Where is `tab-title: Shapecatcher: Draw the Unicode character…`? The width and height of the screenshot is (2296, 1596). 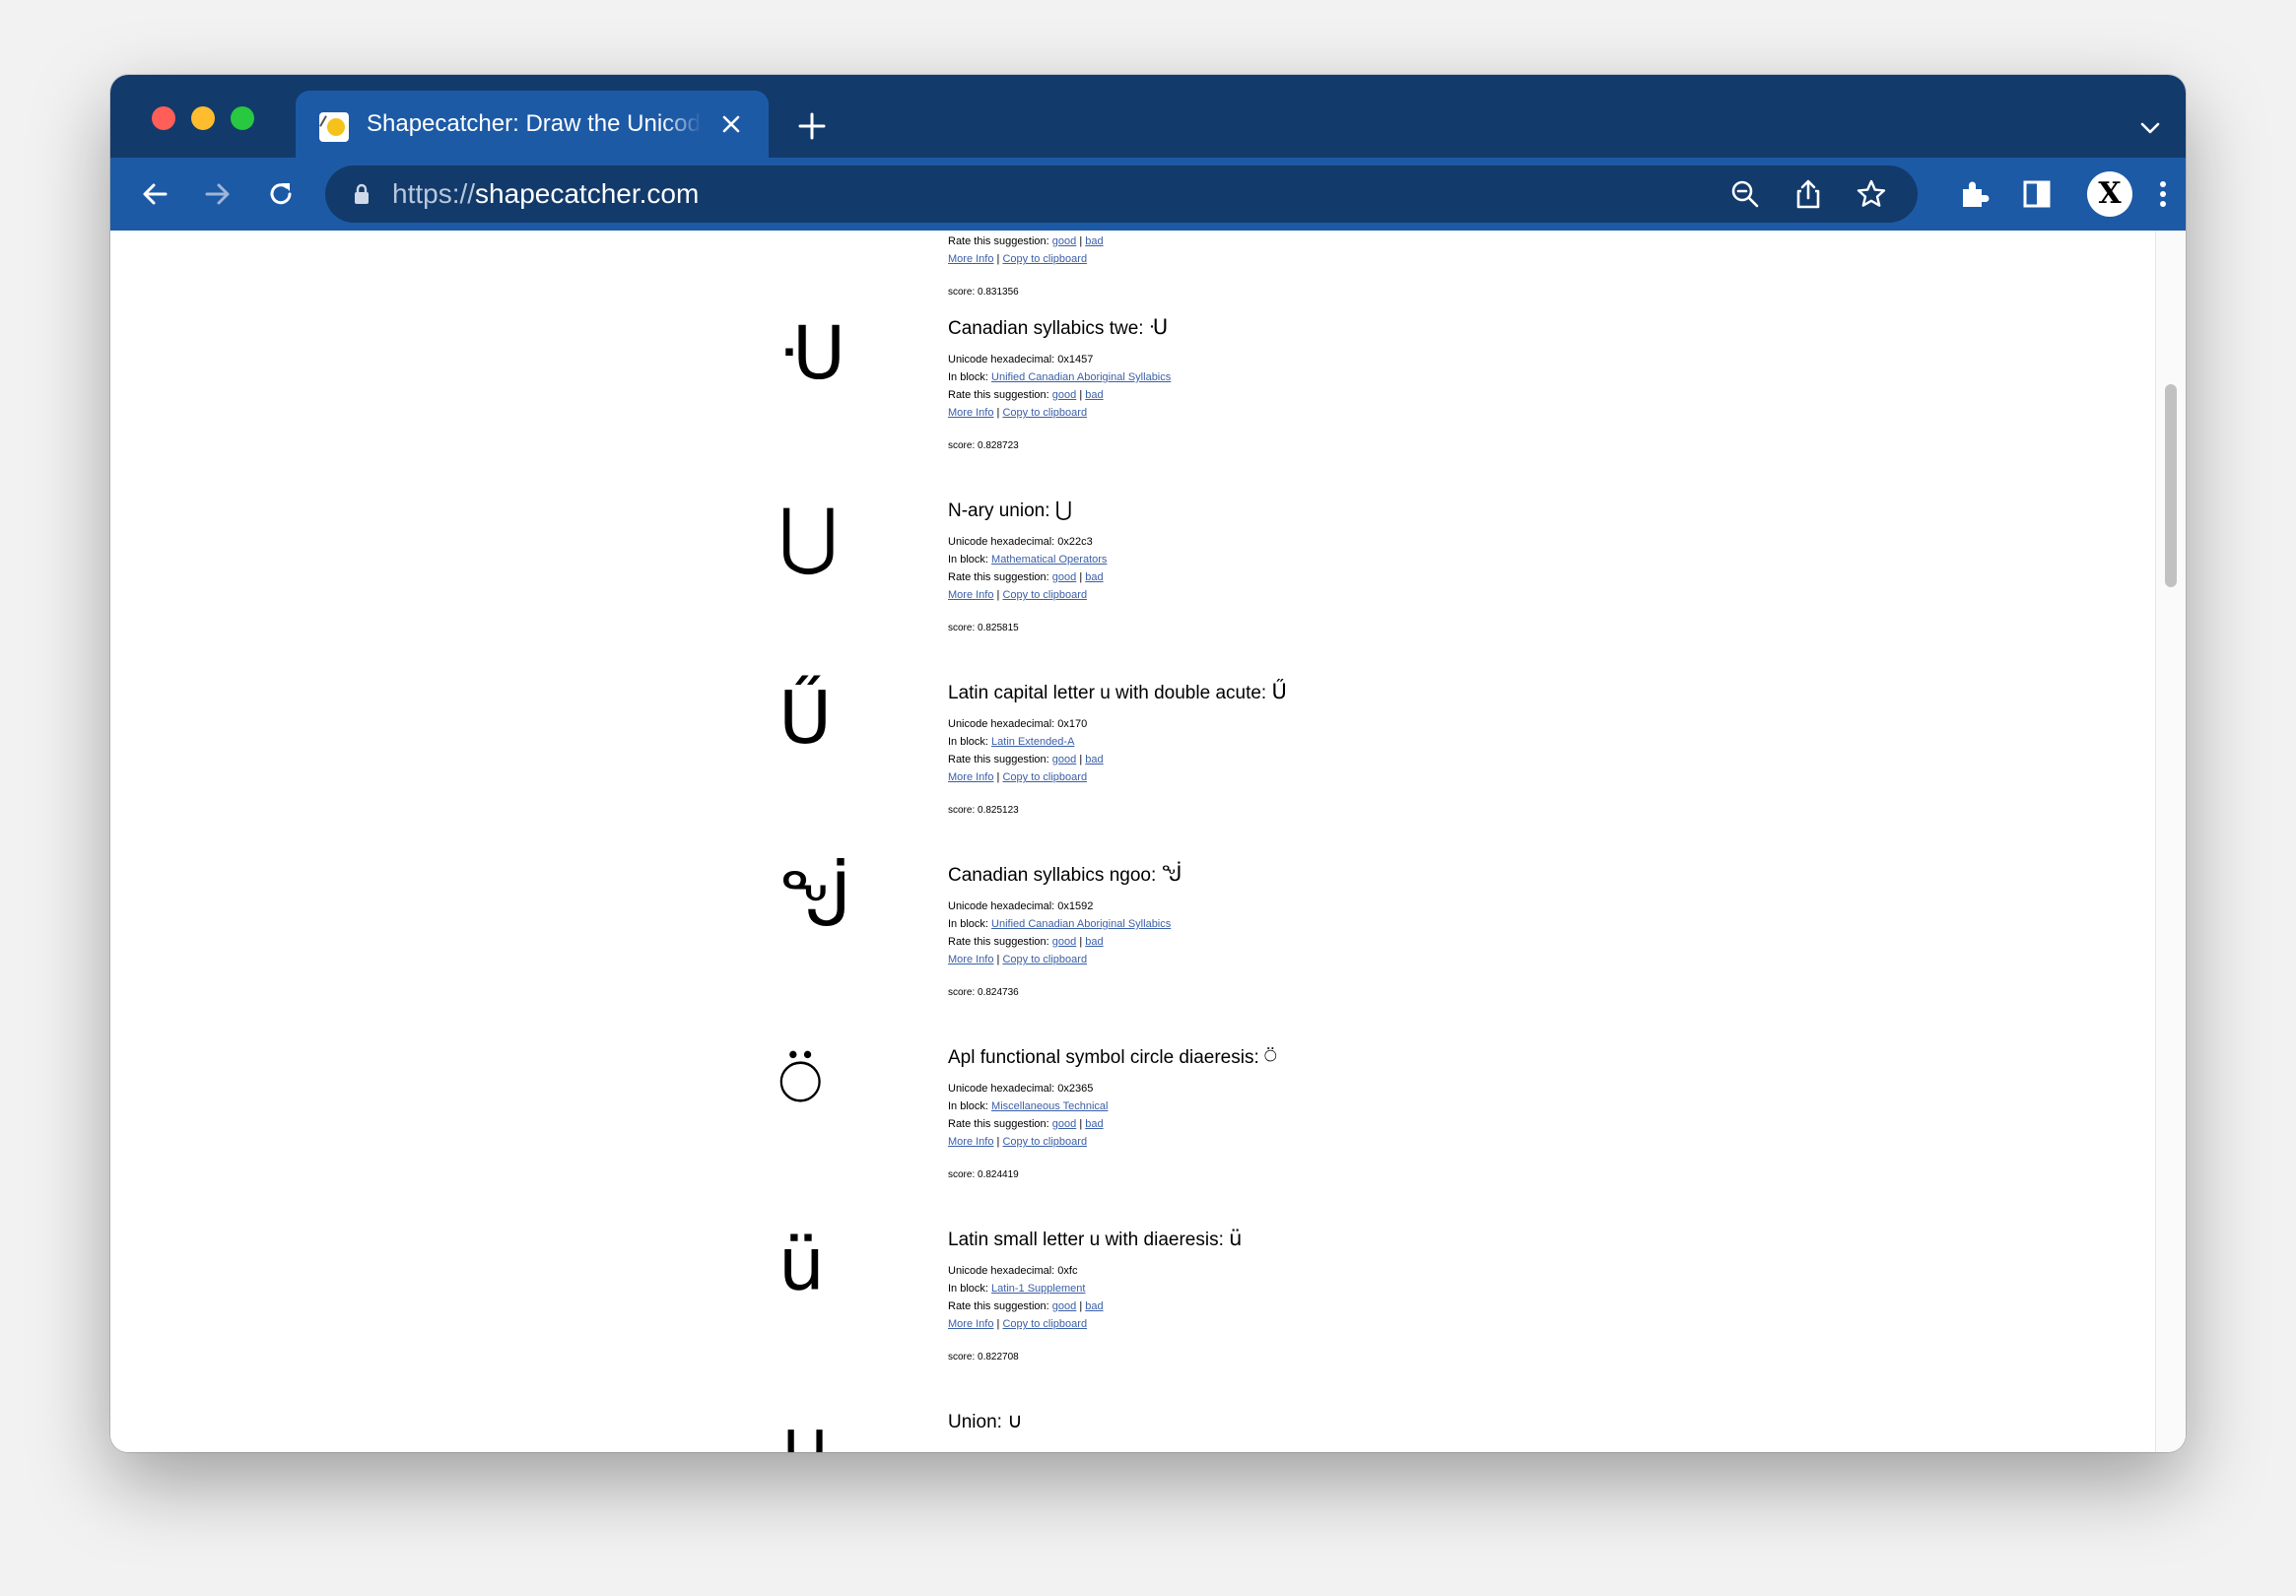
tab-title: Shapecatcher: Draw the Unicode character… is located at coordinates (534, 124).